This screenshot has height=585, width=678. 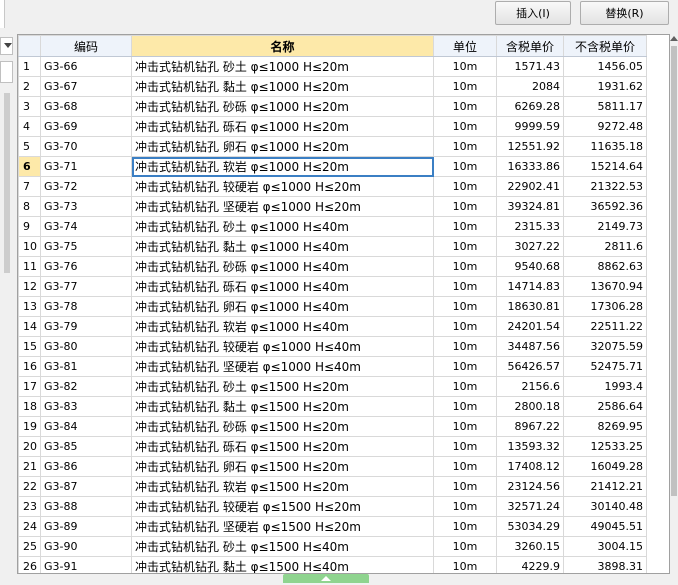 I want to click on row-number-cell: 10, so click(x=29, y=246).